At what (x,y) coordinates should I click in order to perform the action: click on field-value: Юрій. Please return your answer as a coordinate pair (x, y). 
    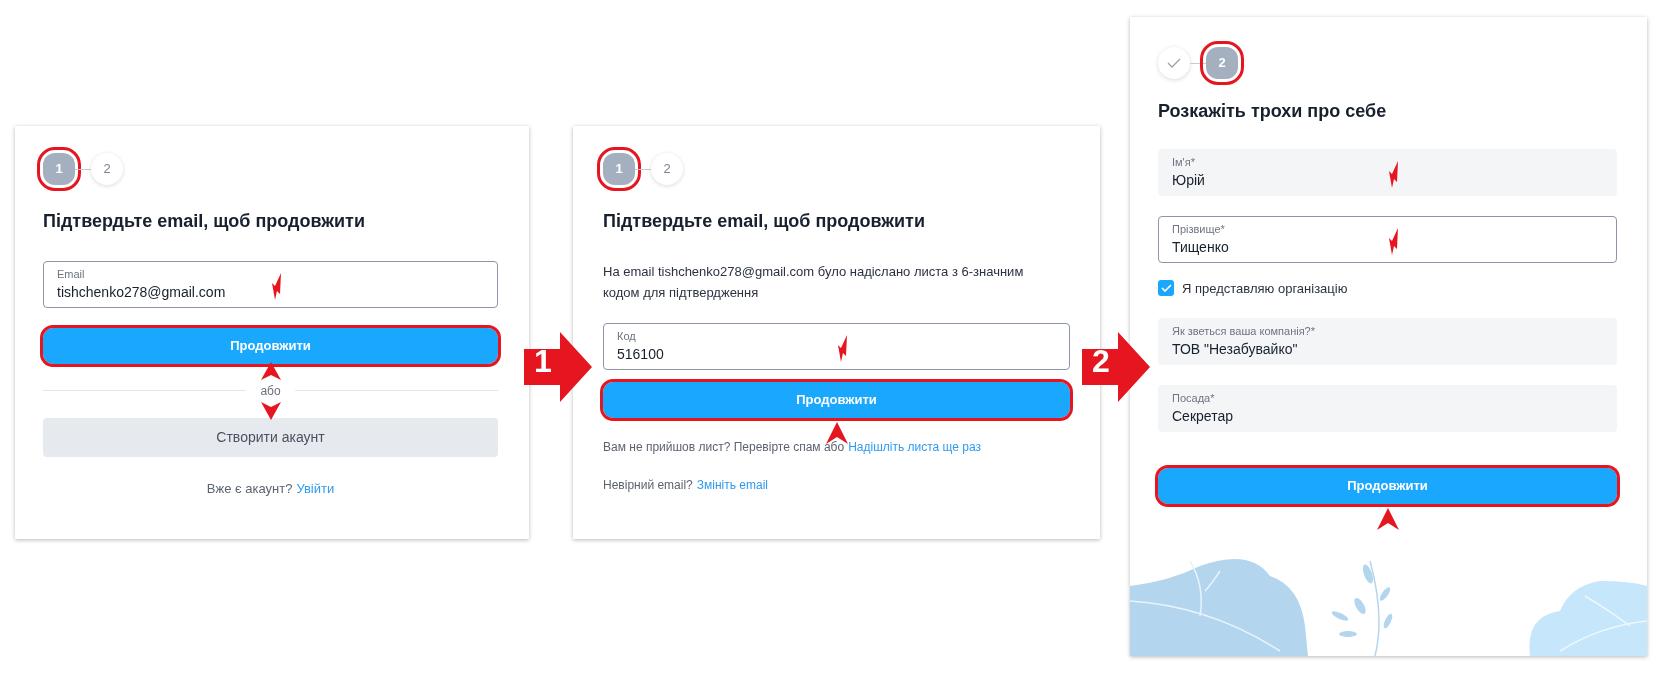
    Looking at the image, I should click on (1188, 180).